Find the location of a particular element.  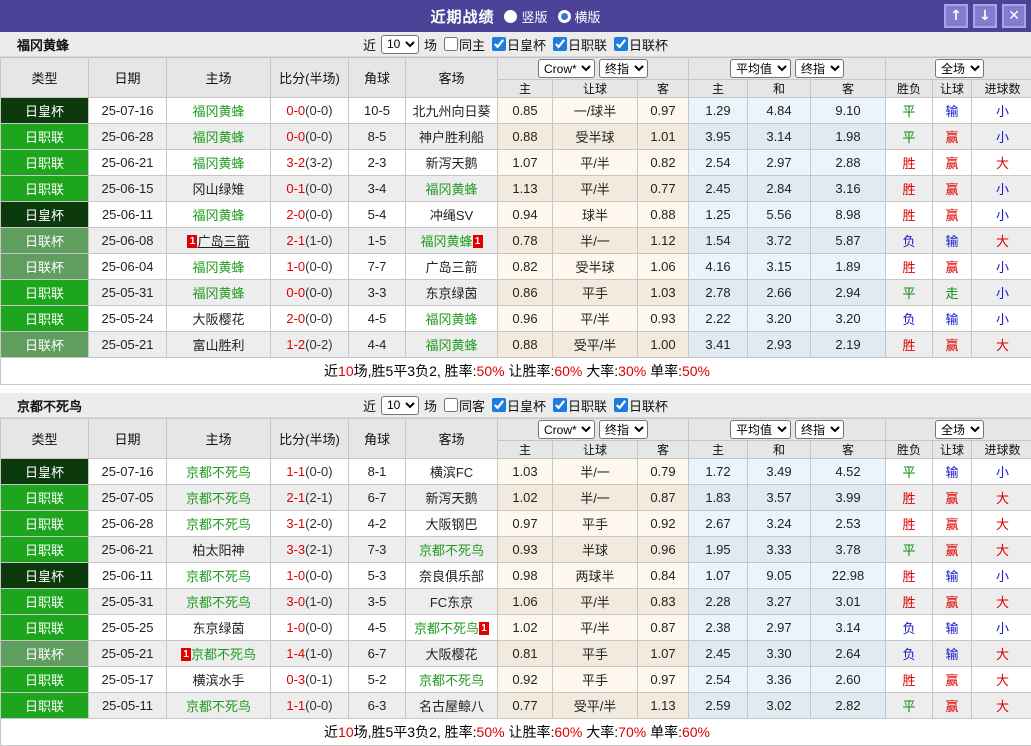

avg-draw-odds: 3.33 is located at coordinates (779, 550).